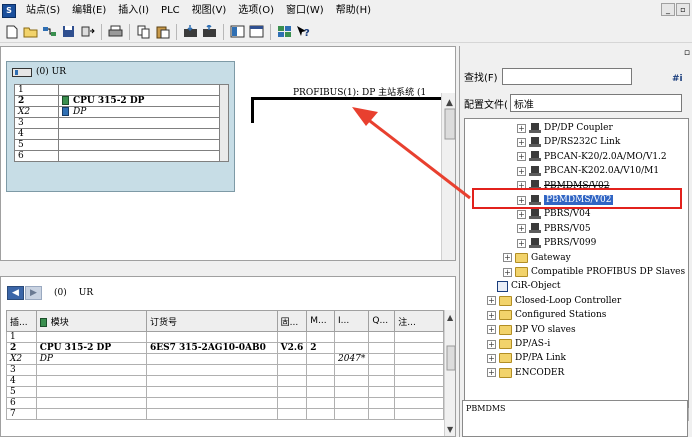 The height and width of the screenshot is (437, 692). I want to click on upload-icon, so click(209, 31).